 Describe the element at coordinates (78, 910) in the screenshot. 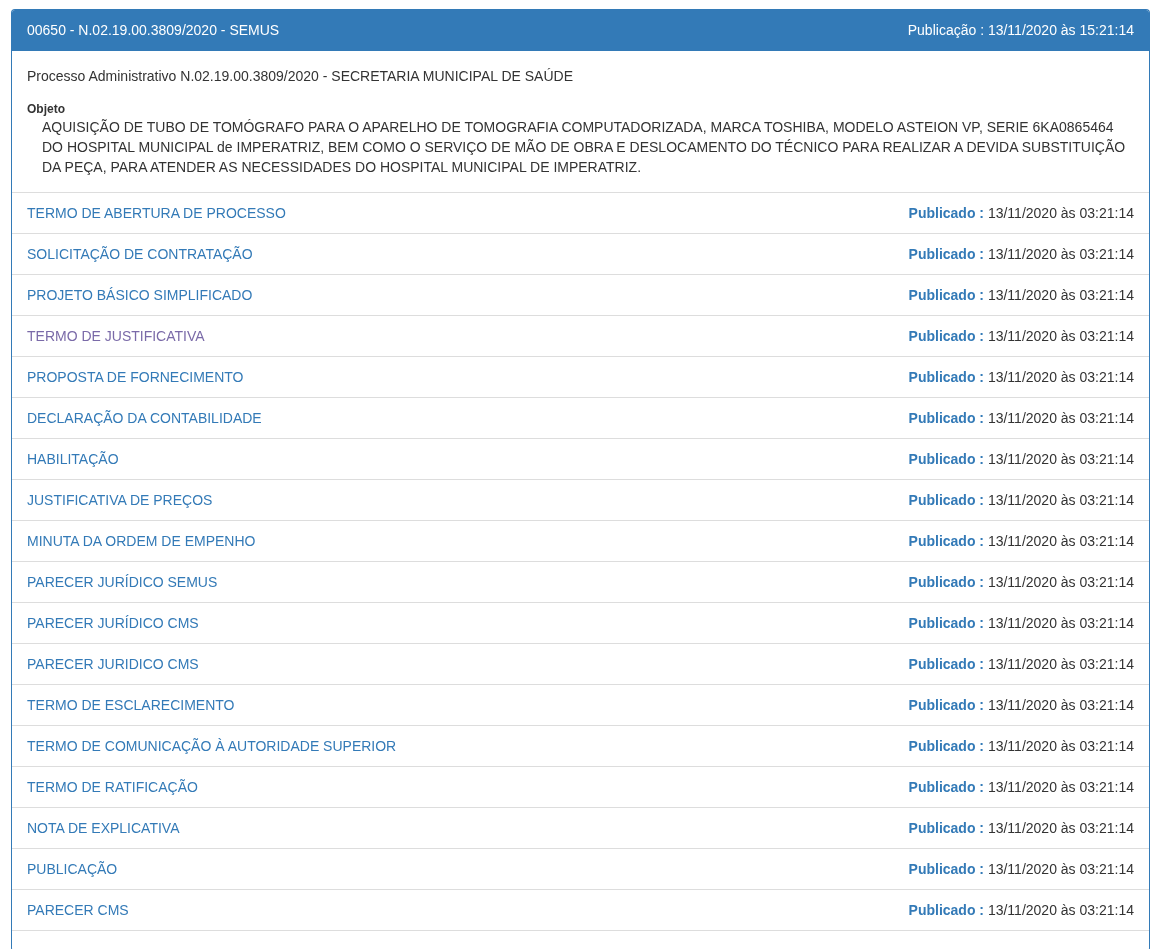

I see `document-link: PARECER CMS` at that location.